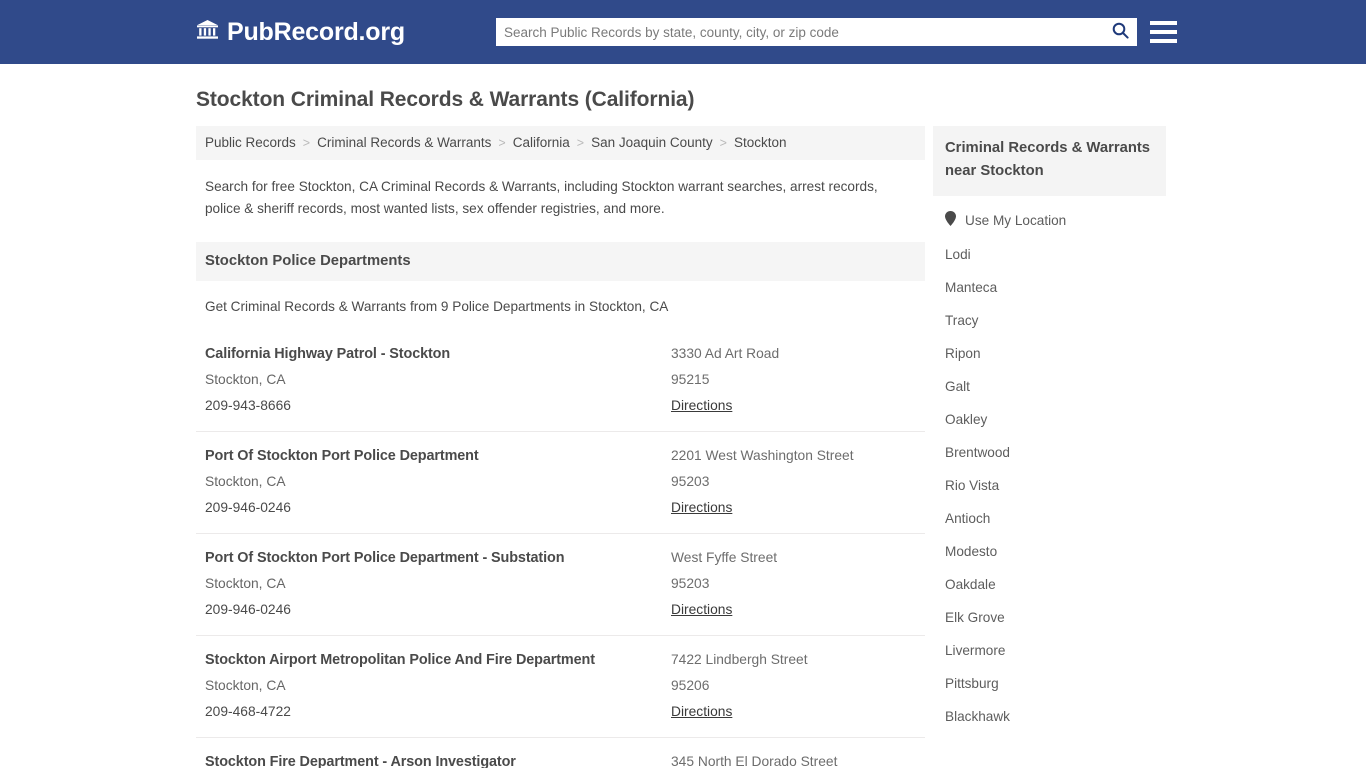 The width and height of the screenshot is (1366, 768). I want to click on sidebar-item-label: Galt, so click(957, 386).